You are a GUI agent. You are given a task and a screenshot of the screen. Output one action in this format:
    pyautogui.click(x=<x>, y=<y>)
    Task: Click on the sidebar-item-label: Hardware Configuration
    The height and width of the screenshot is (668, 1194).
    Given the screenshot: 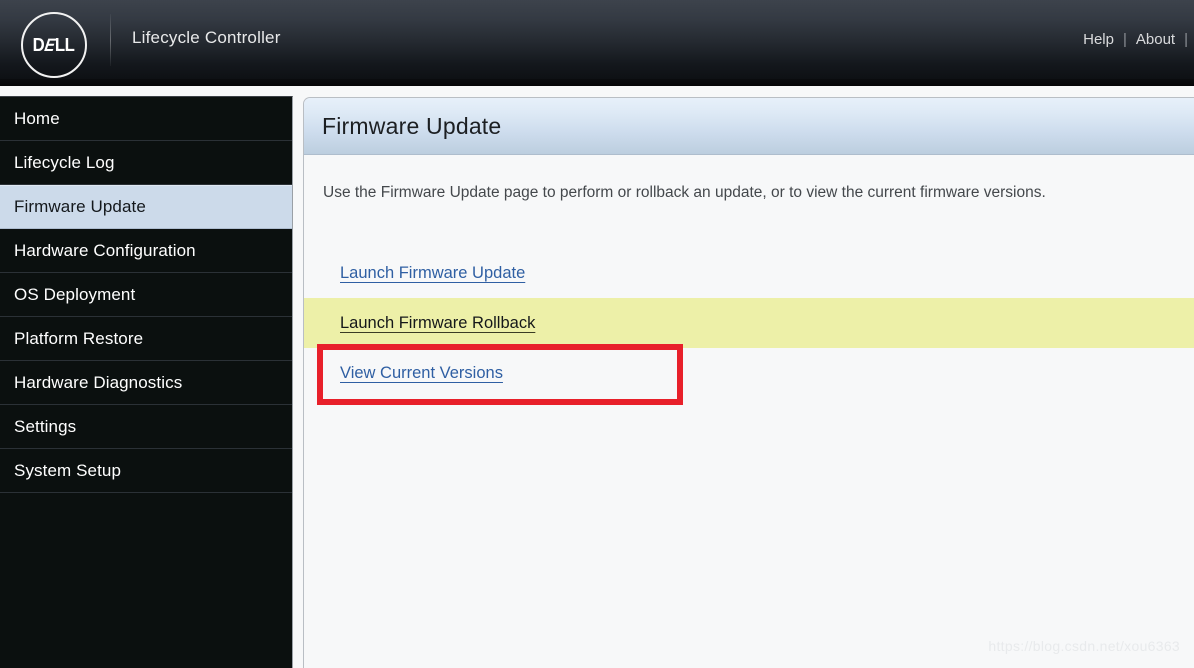 What is the action you would take?
    pyautogui.click(x=105, y=250)
    